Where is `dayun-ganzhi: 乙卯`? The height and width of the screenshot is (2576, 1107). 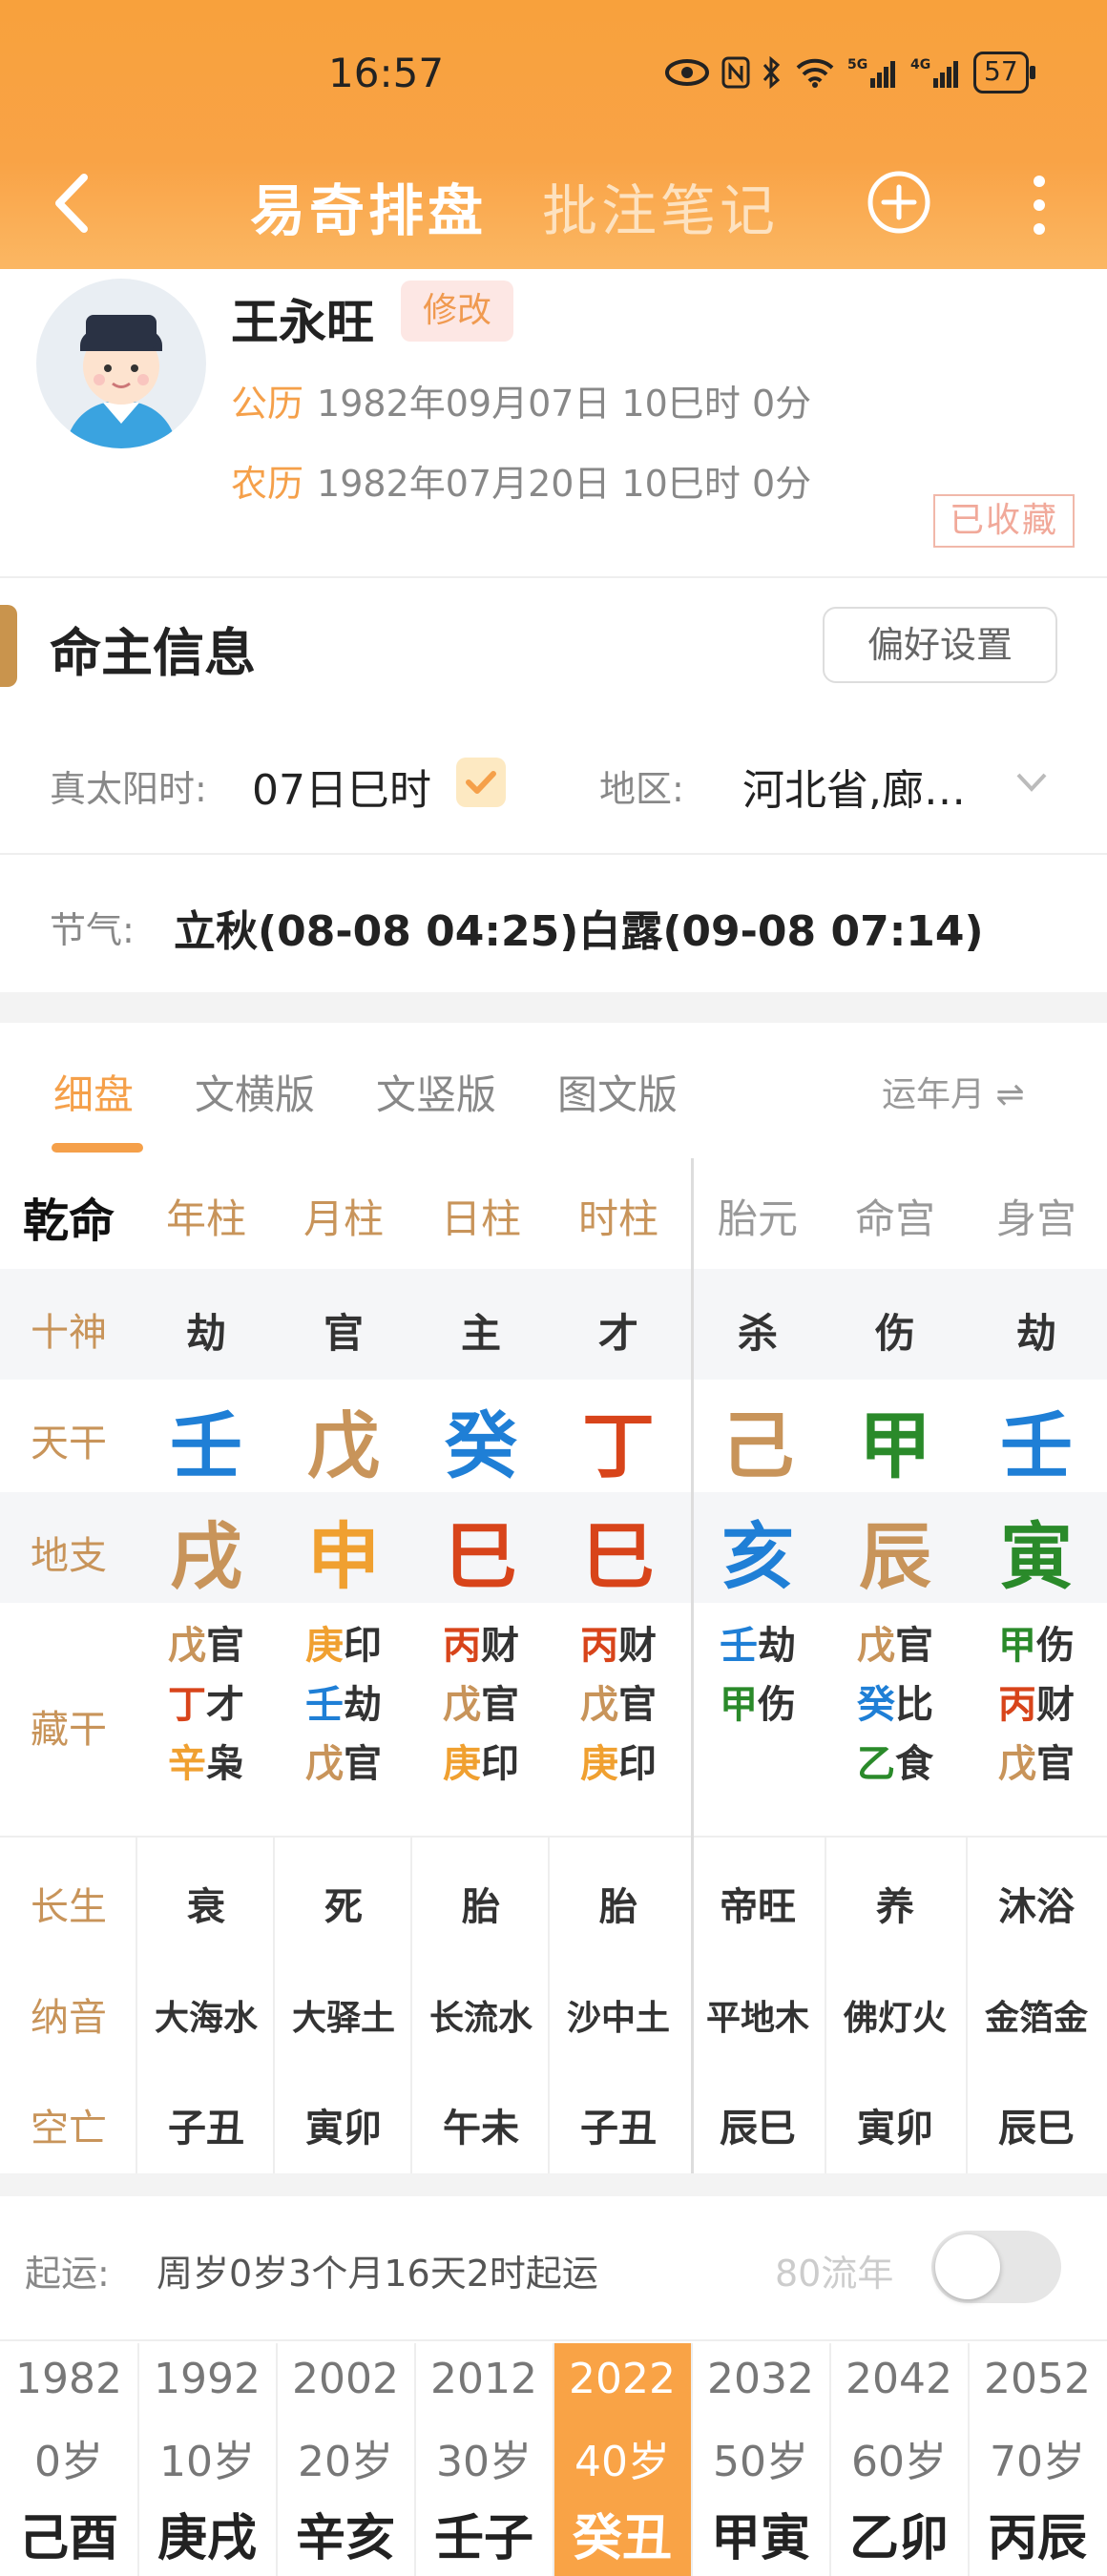 dayun-ganzhi: 乙卯 is located at coordinates (898, 2538).